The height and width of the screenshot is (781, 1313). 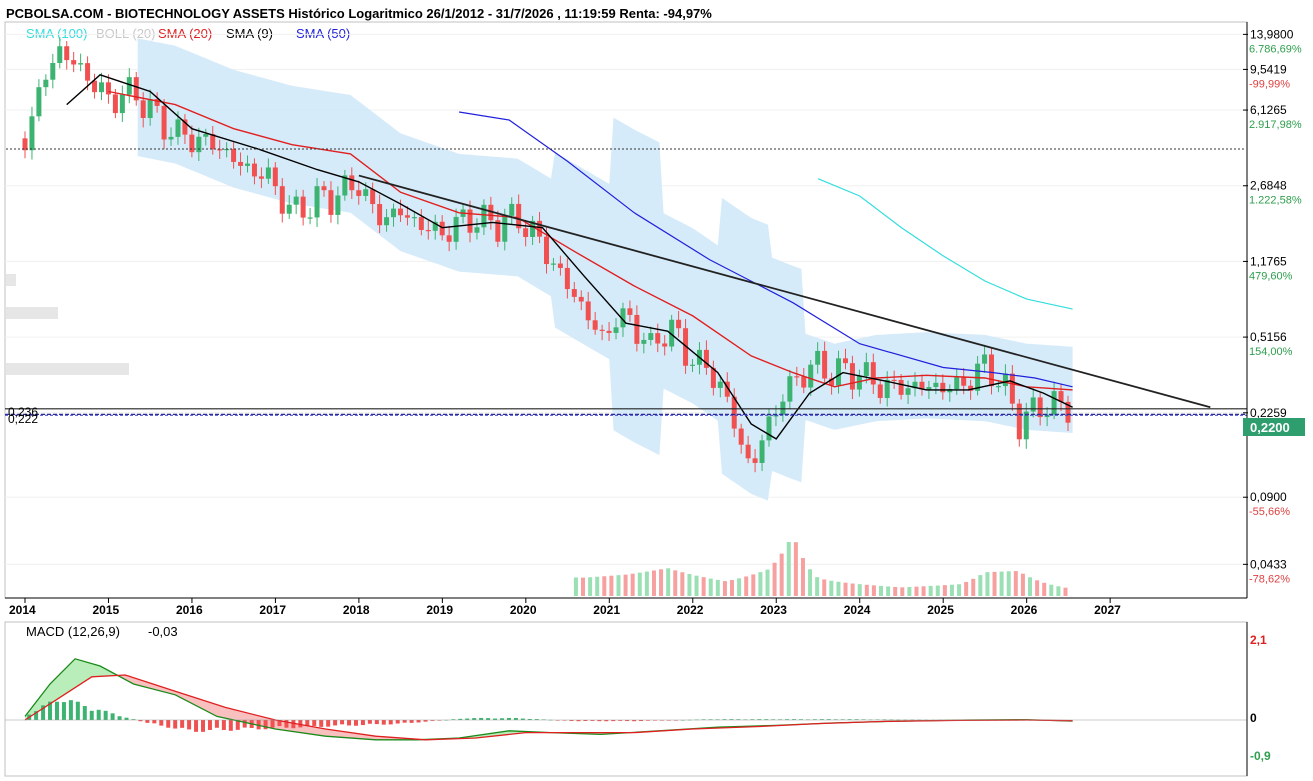 What do you see at coordinates (594, 707) in the screenshot?
I see `macd-fill-negative` at bounding box center [594, 707].